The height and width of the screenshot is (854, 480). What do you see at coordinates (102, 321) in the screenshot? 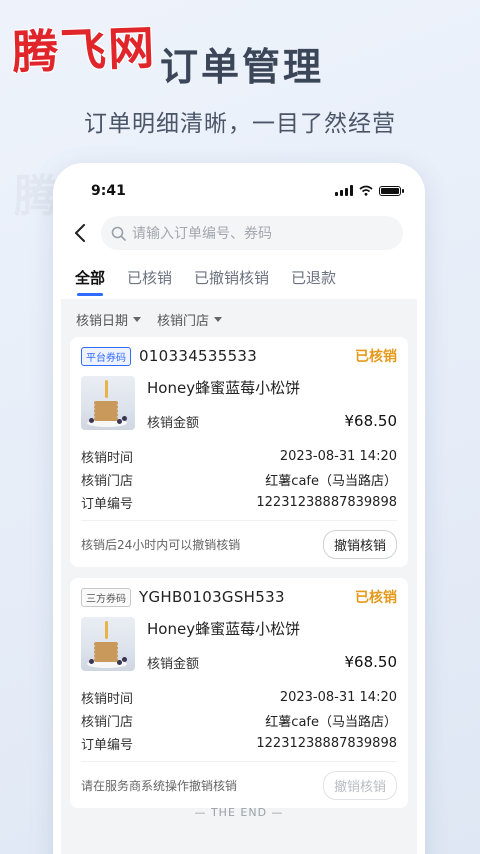
I see `filter-label: 核销日期` at bounding box center [102, 321].